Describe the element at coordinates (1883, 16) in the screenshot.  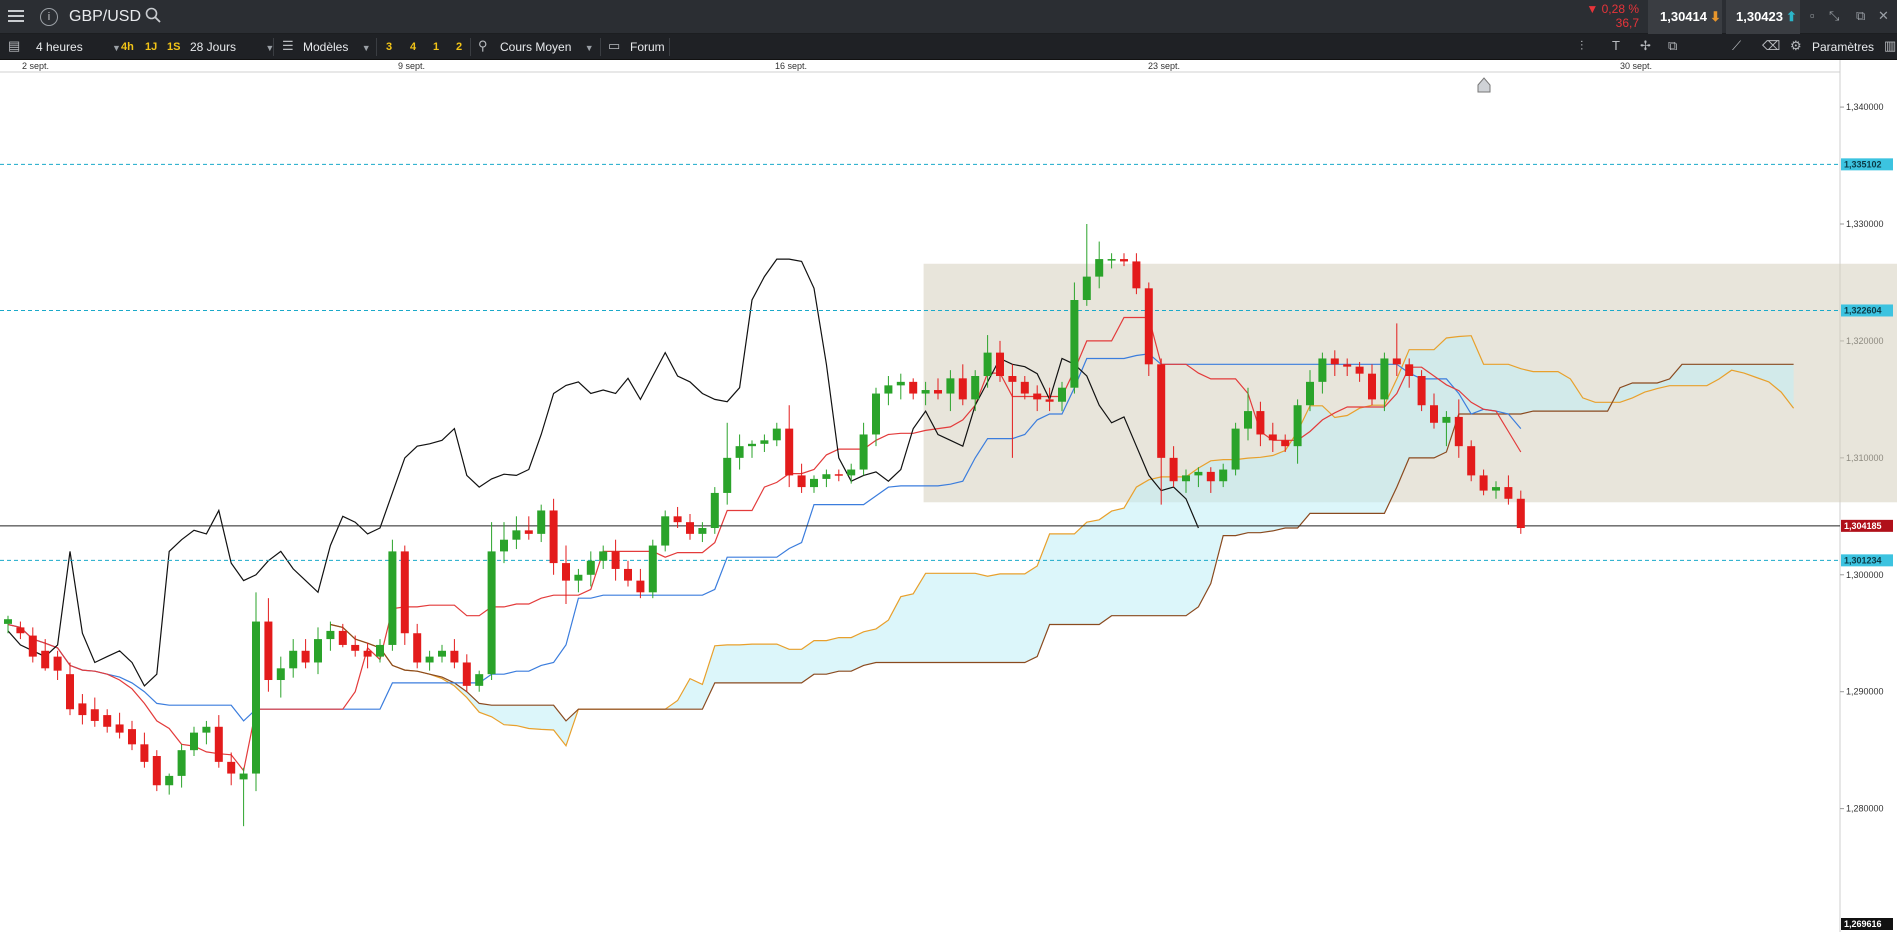
I see `close-icon: ✕` at that location.